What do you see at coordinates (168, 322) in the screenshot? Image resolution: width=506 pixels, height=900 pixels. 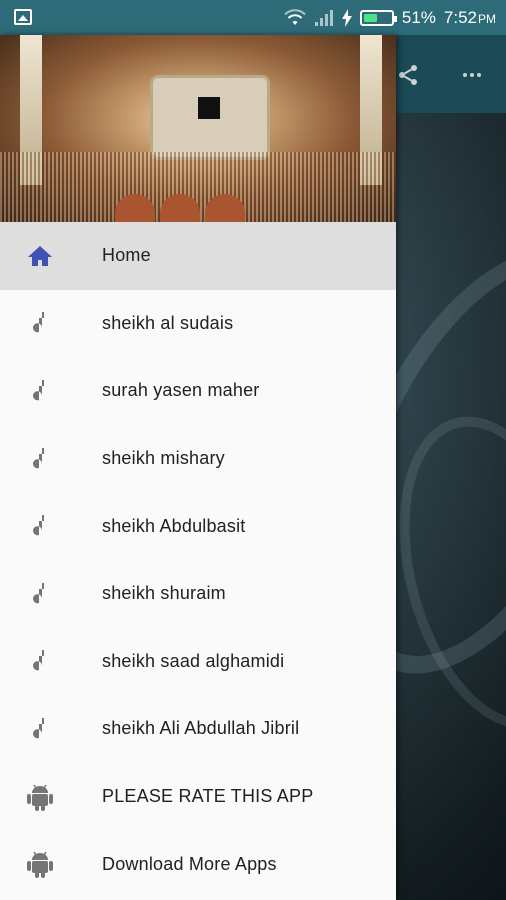 I see `drawer-item-label: sheikh al sudais` at bounding box center [168, 322].